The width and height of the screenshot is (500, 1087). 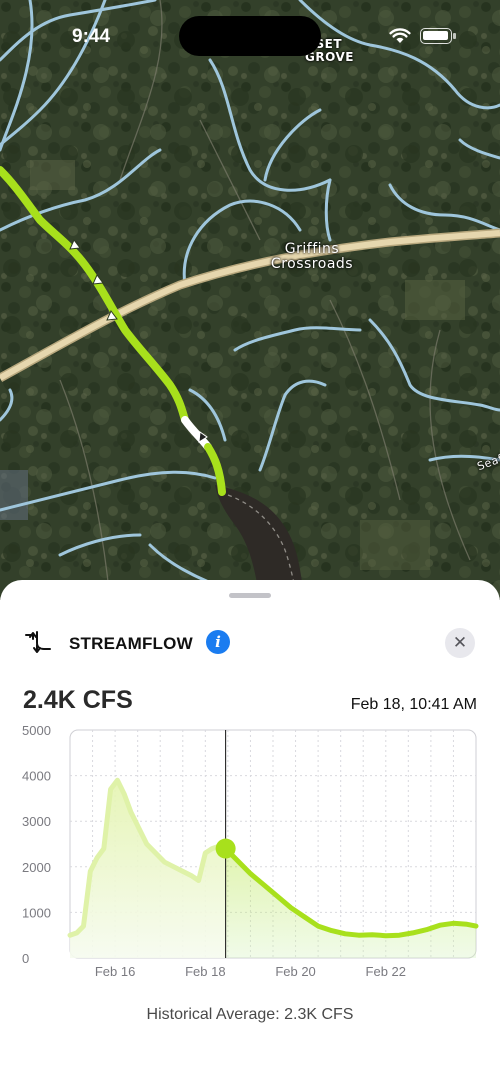 What do you see at coordinates (36, 776) in the screenshot?
I see `y-tick-label: 4000` at bounding box center [36, 776].